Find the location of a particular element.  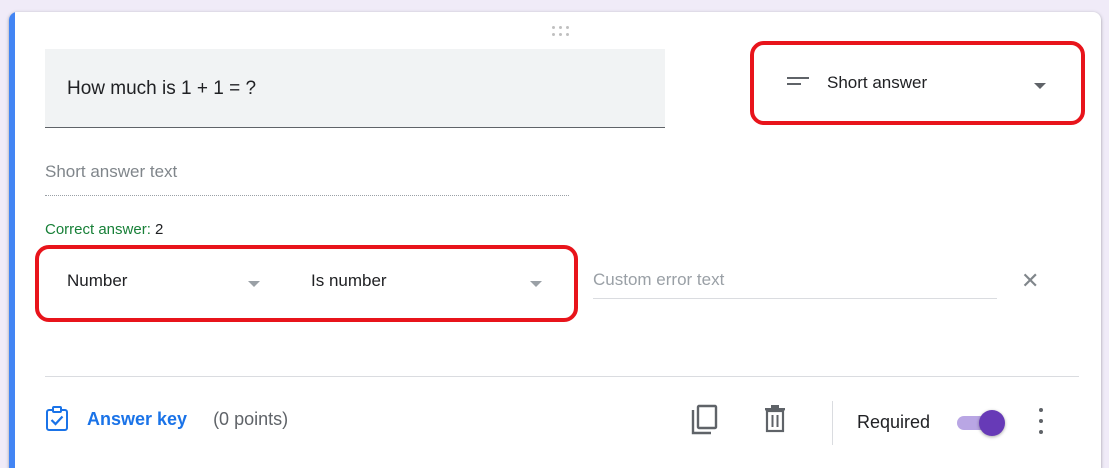

question-type-label: Short answer is located at coordinates (877, 82).